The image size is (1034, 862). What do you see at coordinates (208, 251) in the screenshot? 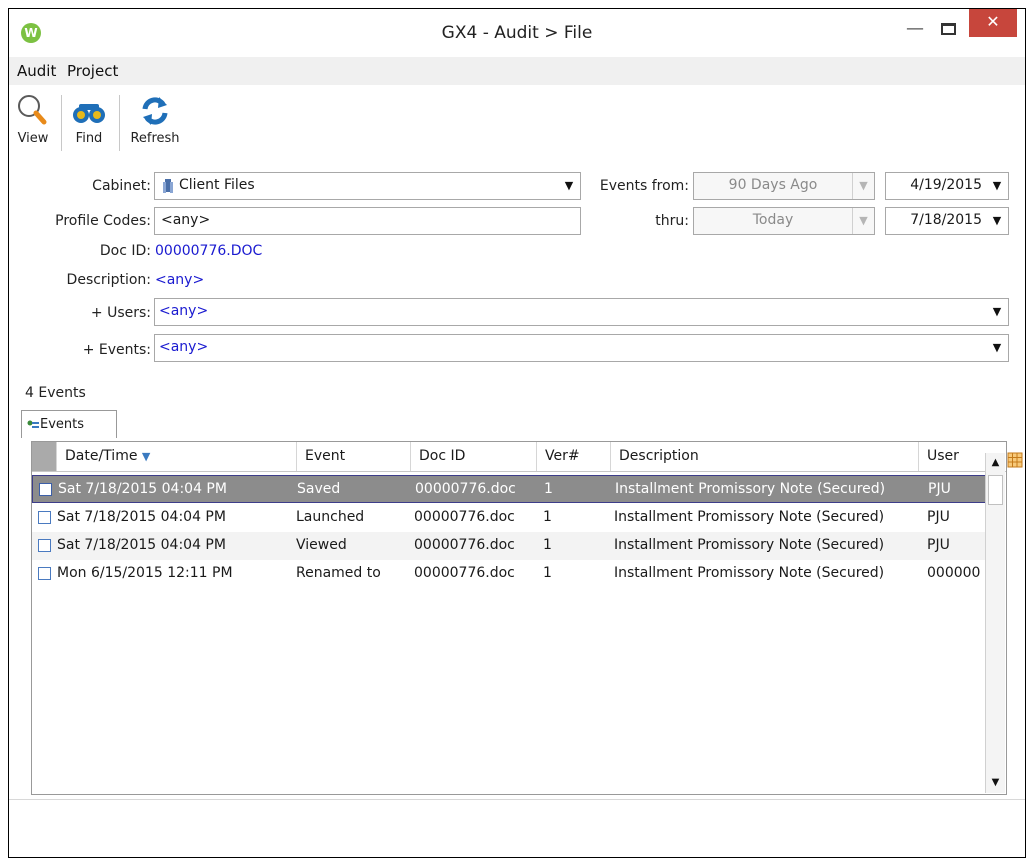
I see `doc-id-value: 00000776.DOC` at bounding box center [208, 251].